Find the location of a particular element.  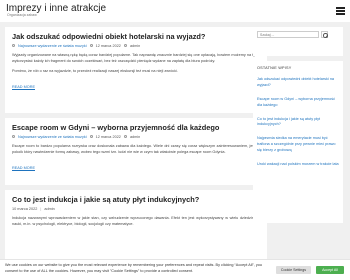

search-icon is located at coordinates (324, 34).